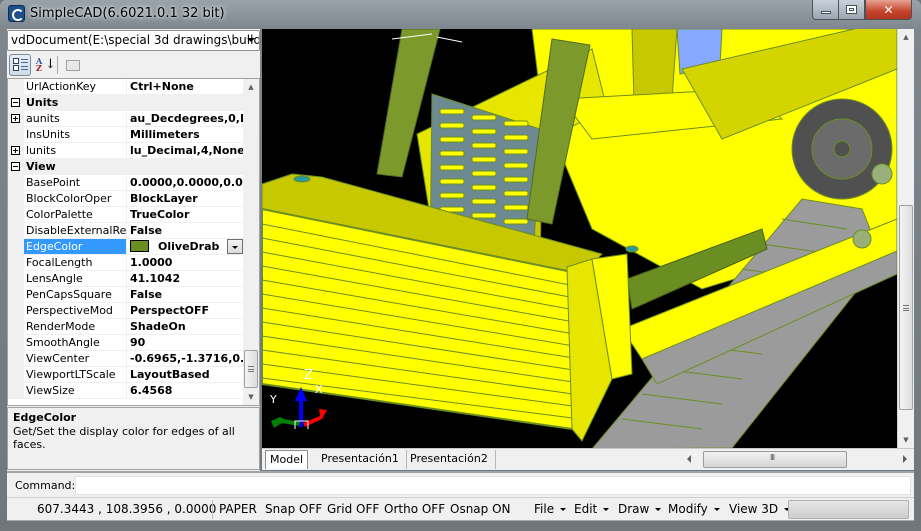  Describe the element at coordinates (592, 509) in the screenshot. I see `menu-edit: Edit` at that location.